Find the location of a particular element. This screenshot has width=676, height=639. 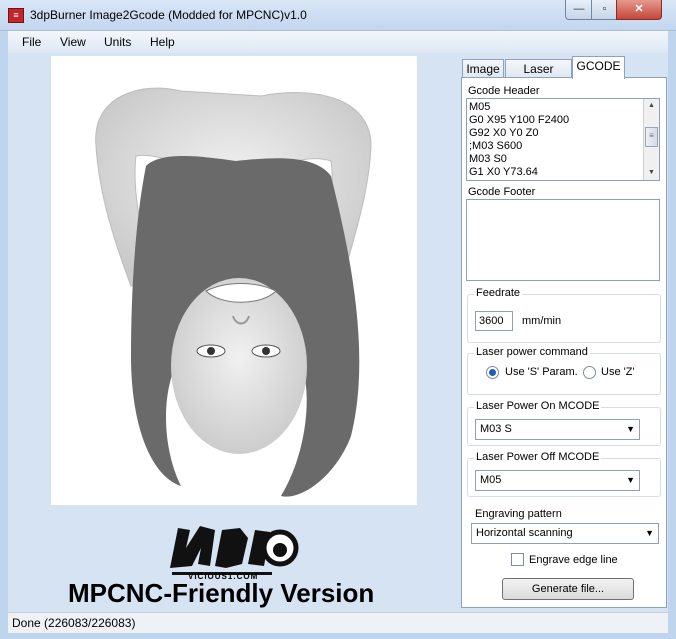

app-icon: ≡ is located at coordinates (16, 15).